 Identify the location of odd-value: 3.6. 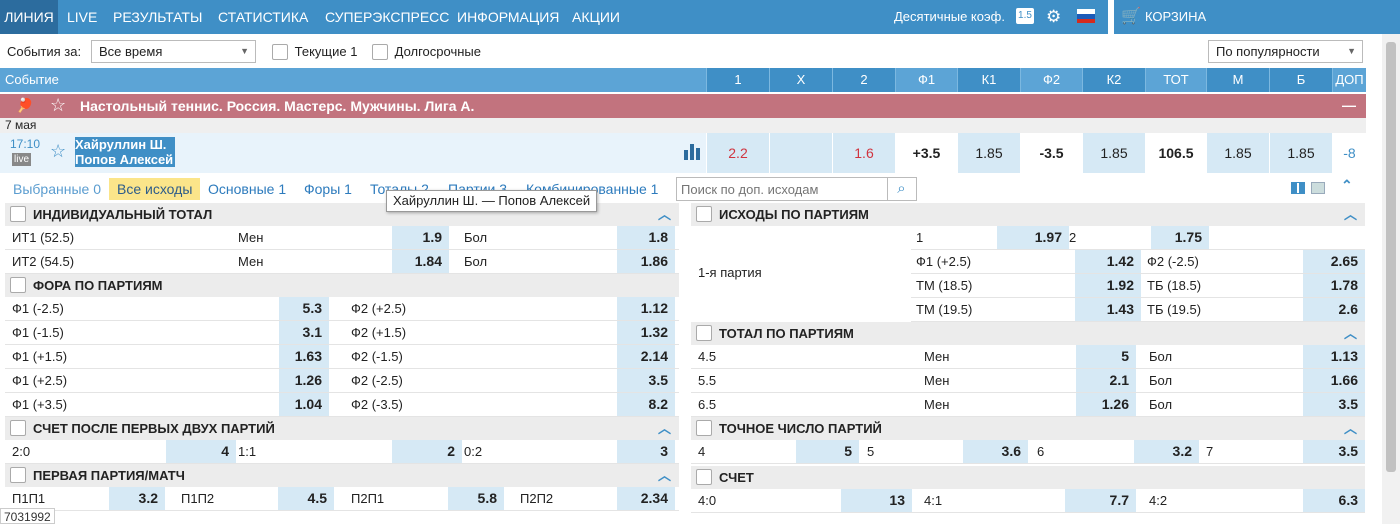
(995, 451).